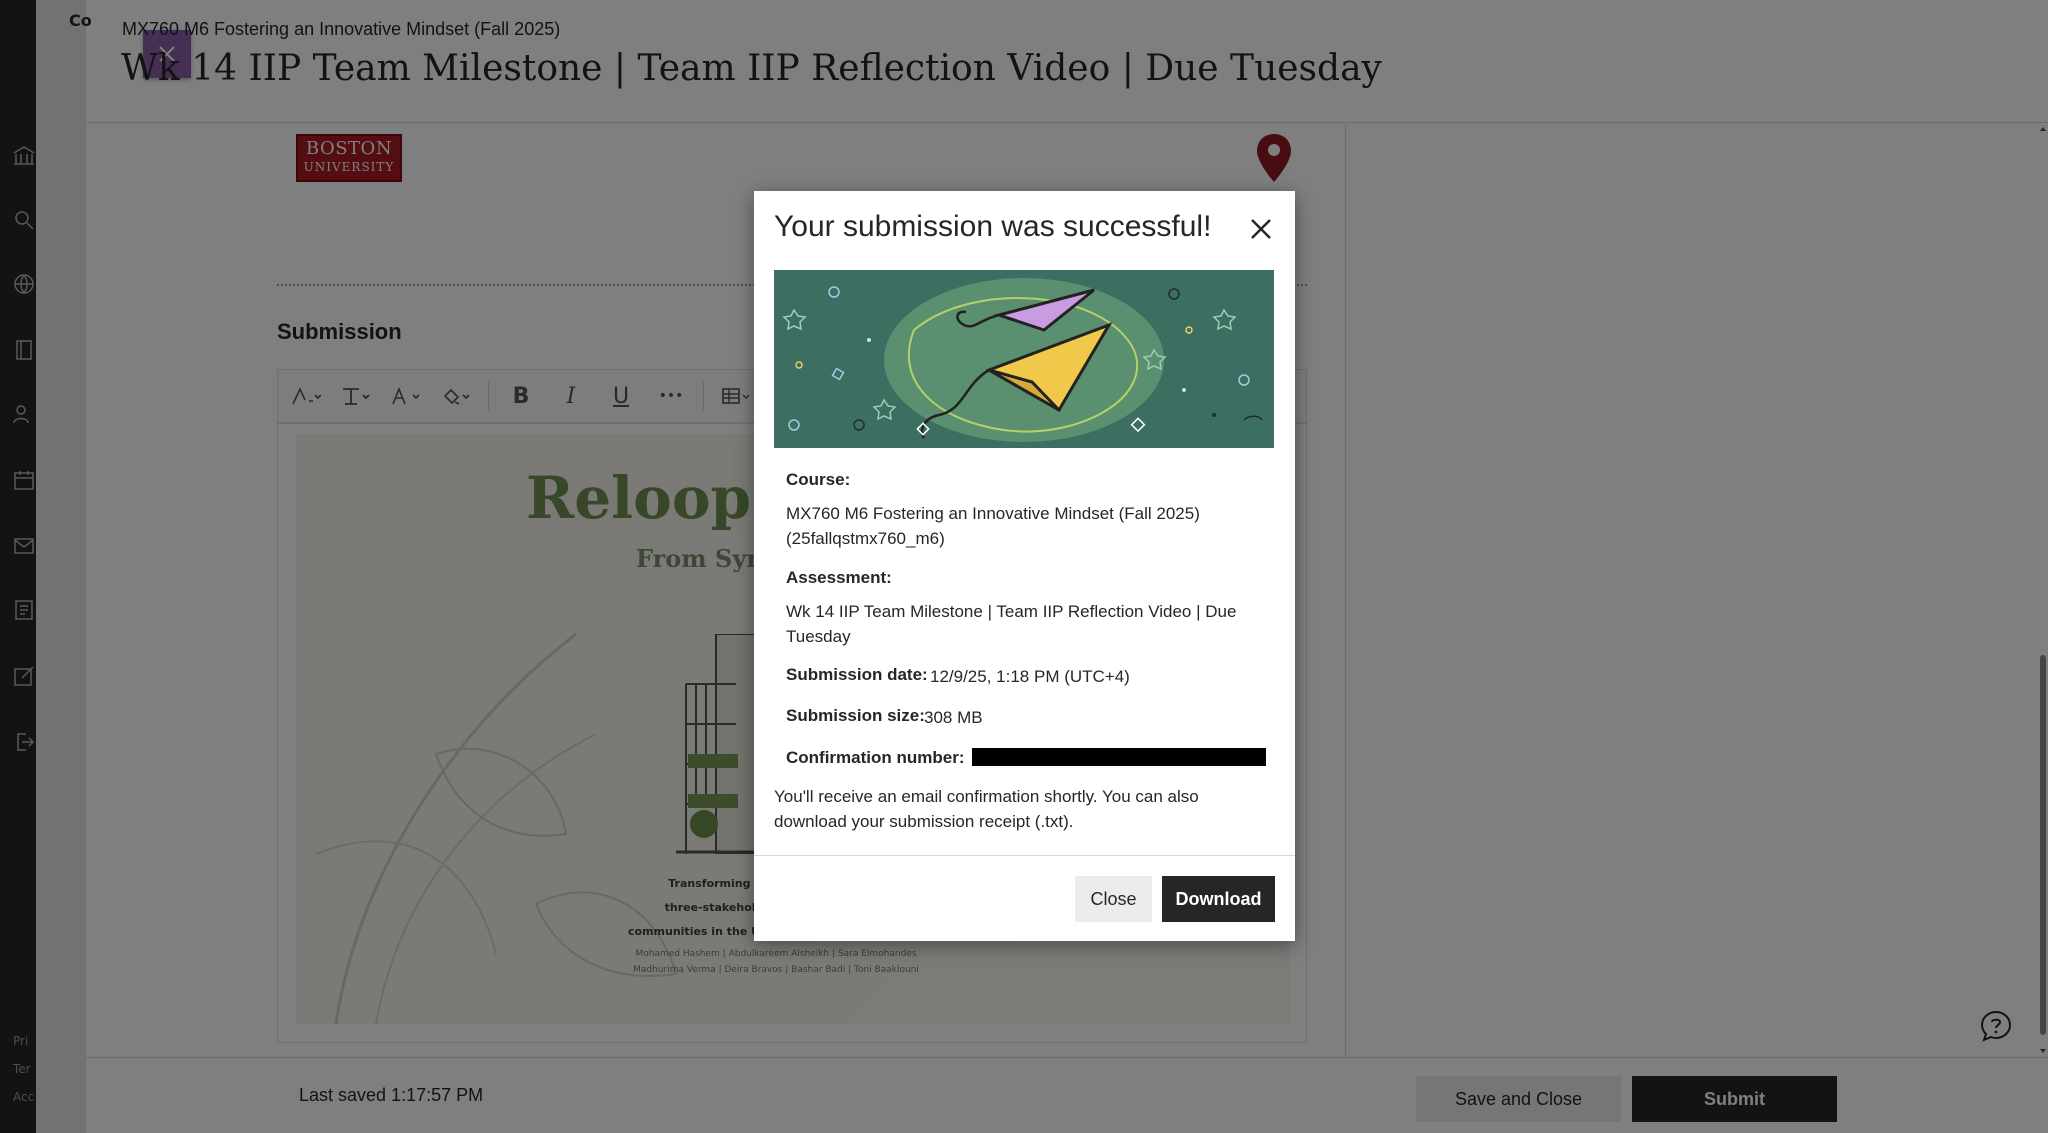 The height and width of the screenshot is (1133, 2048). I want to click on confirmation-number-label: Confirmation number:, so click(875, 757).